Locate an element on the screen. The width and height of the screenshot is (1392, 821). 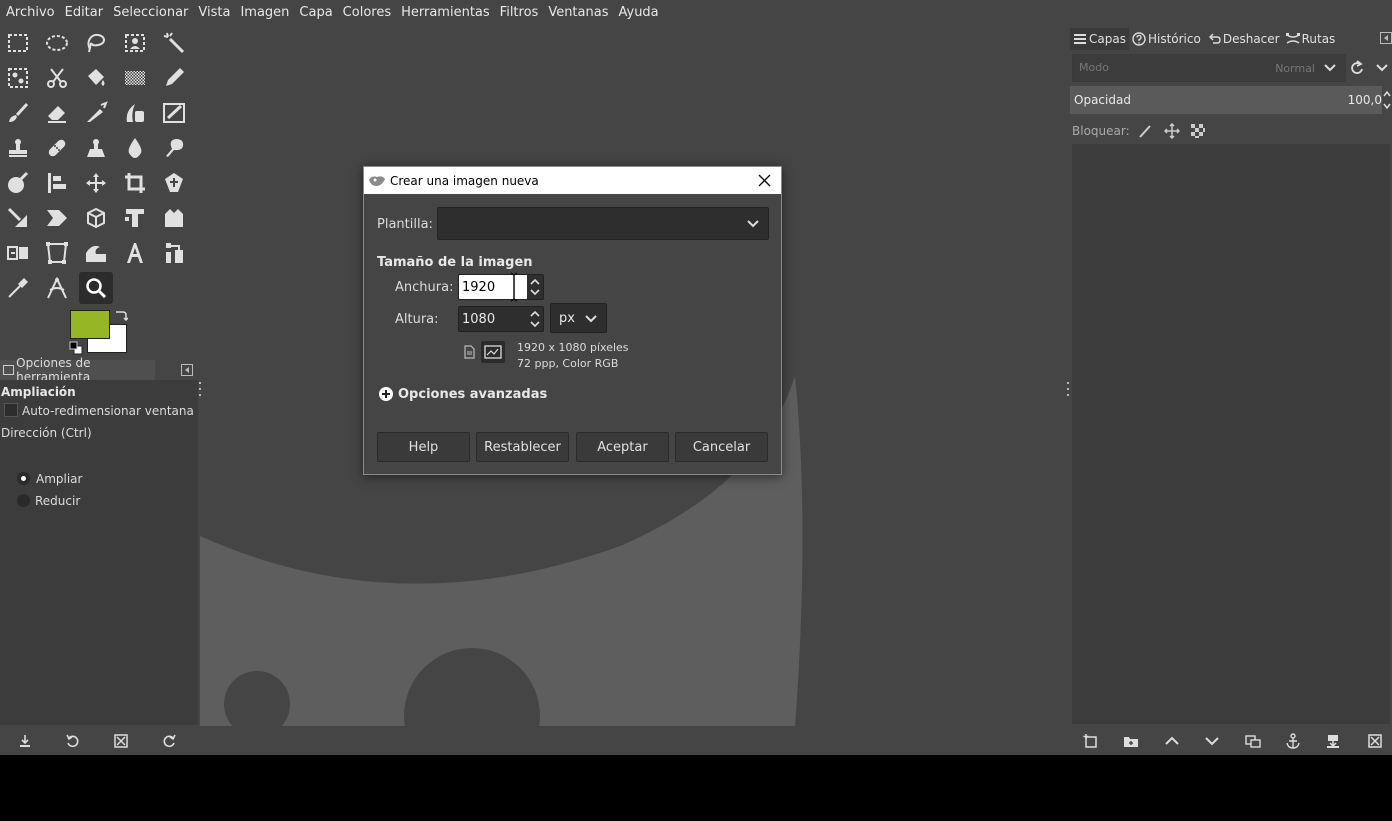
restore-options-icon is located at coordinates (73, 741).